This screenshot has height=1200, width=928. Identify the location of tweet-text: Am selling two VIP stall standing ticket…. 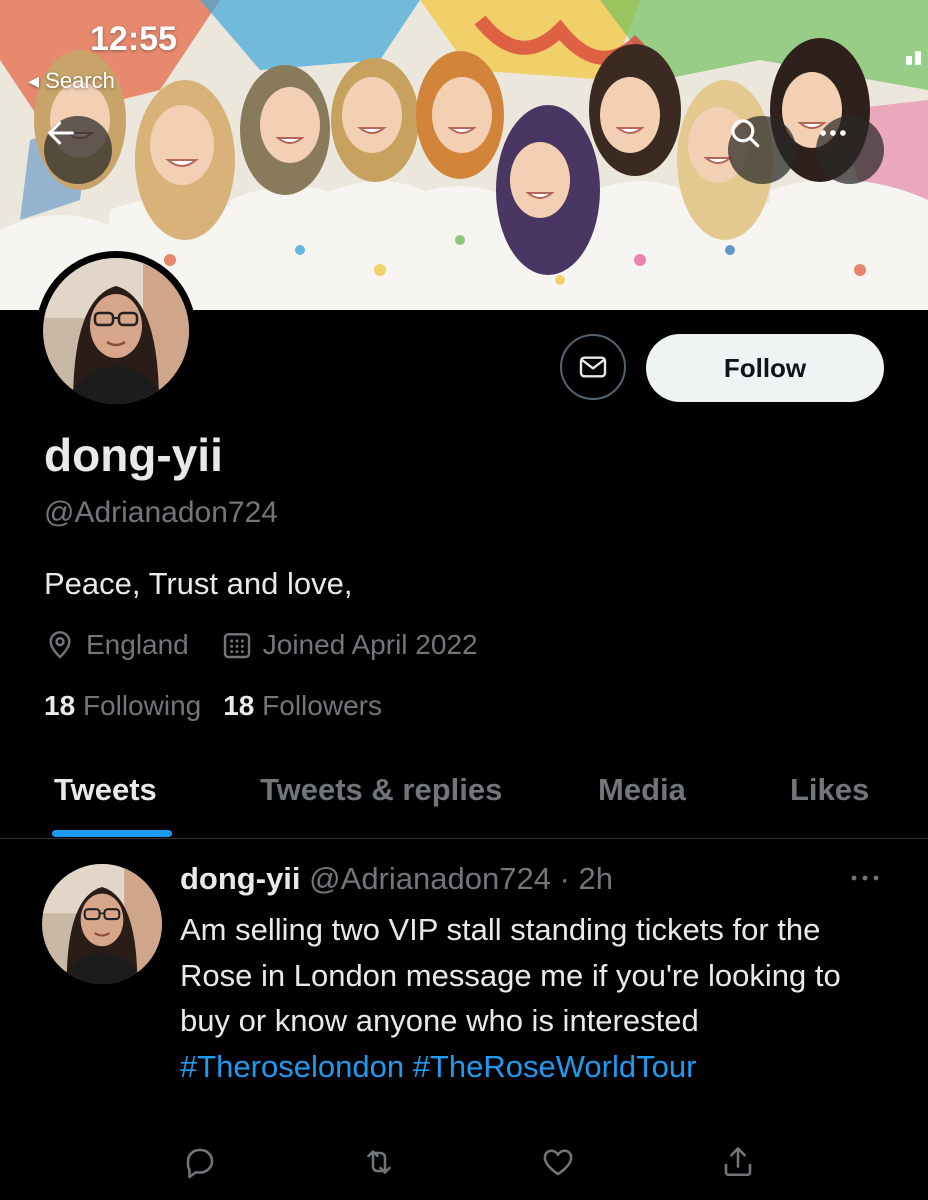
(530, 998).